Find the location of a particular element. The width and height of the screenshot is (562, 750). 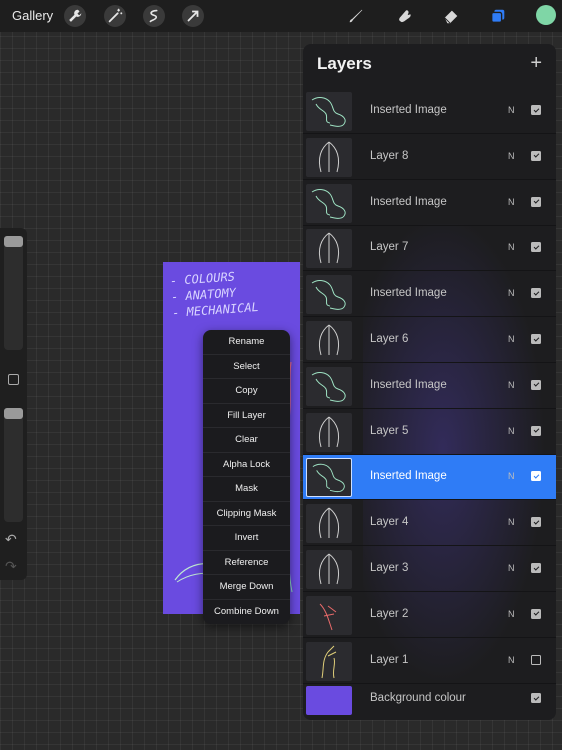

add-layer-button: + is located at coordinates (536, 63).